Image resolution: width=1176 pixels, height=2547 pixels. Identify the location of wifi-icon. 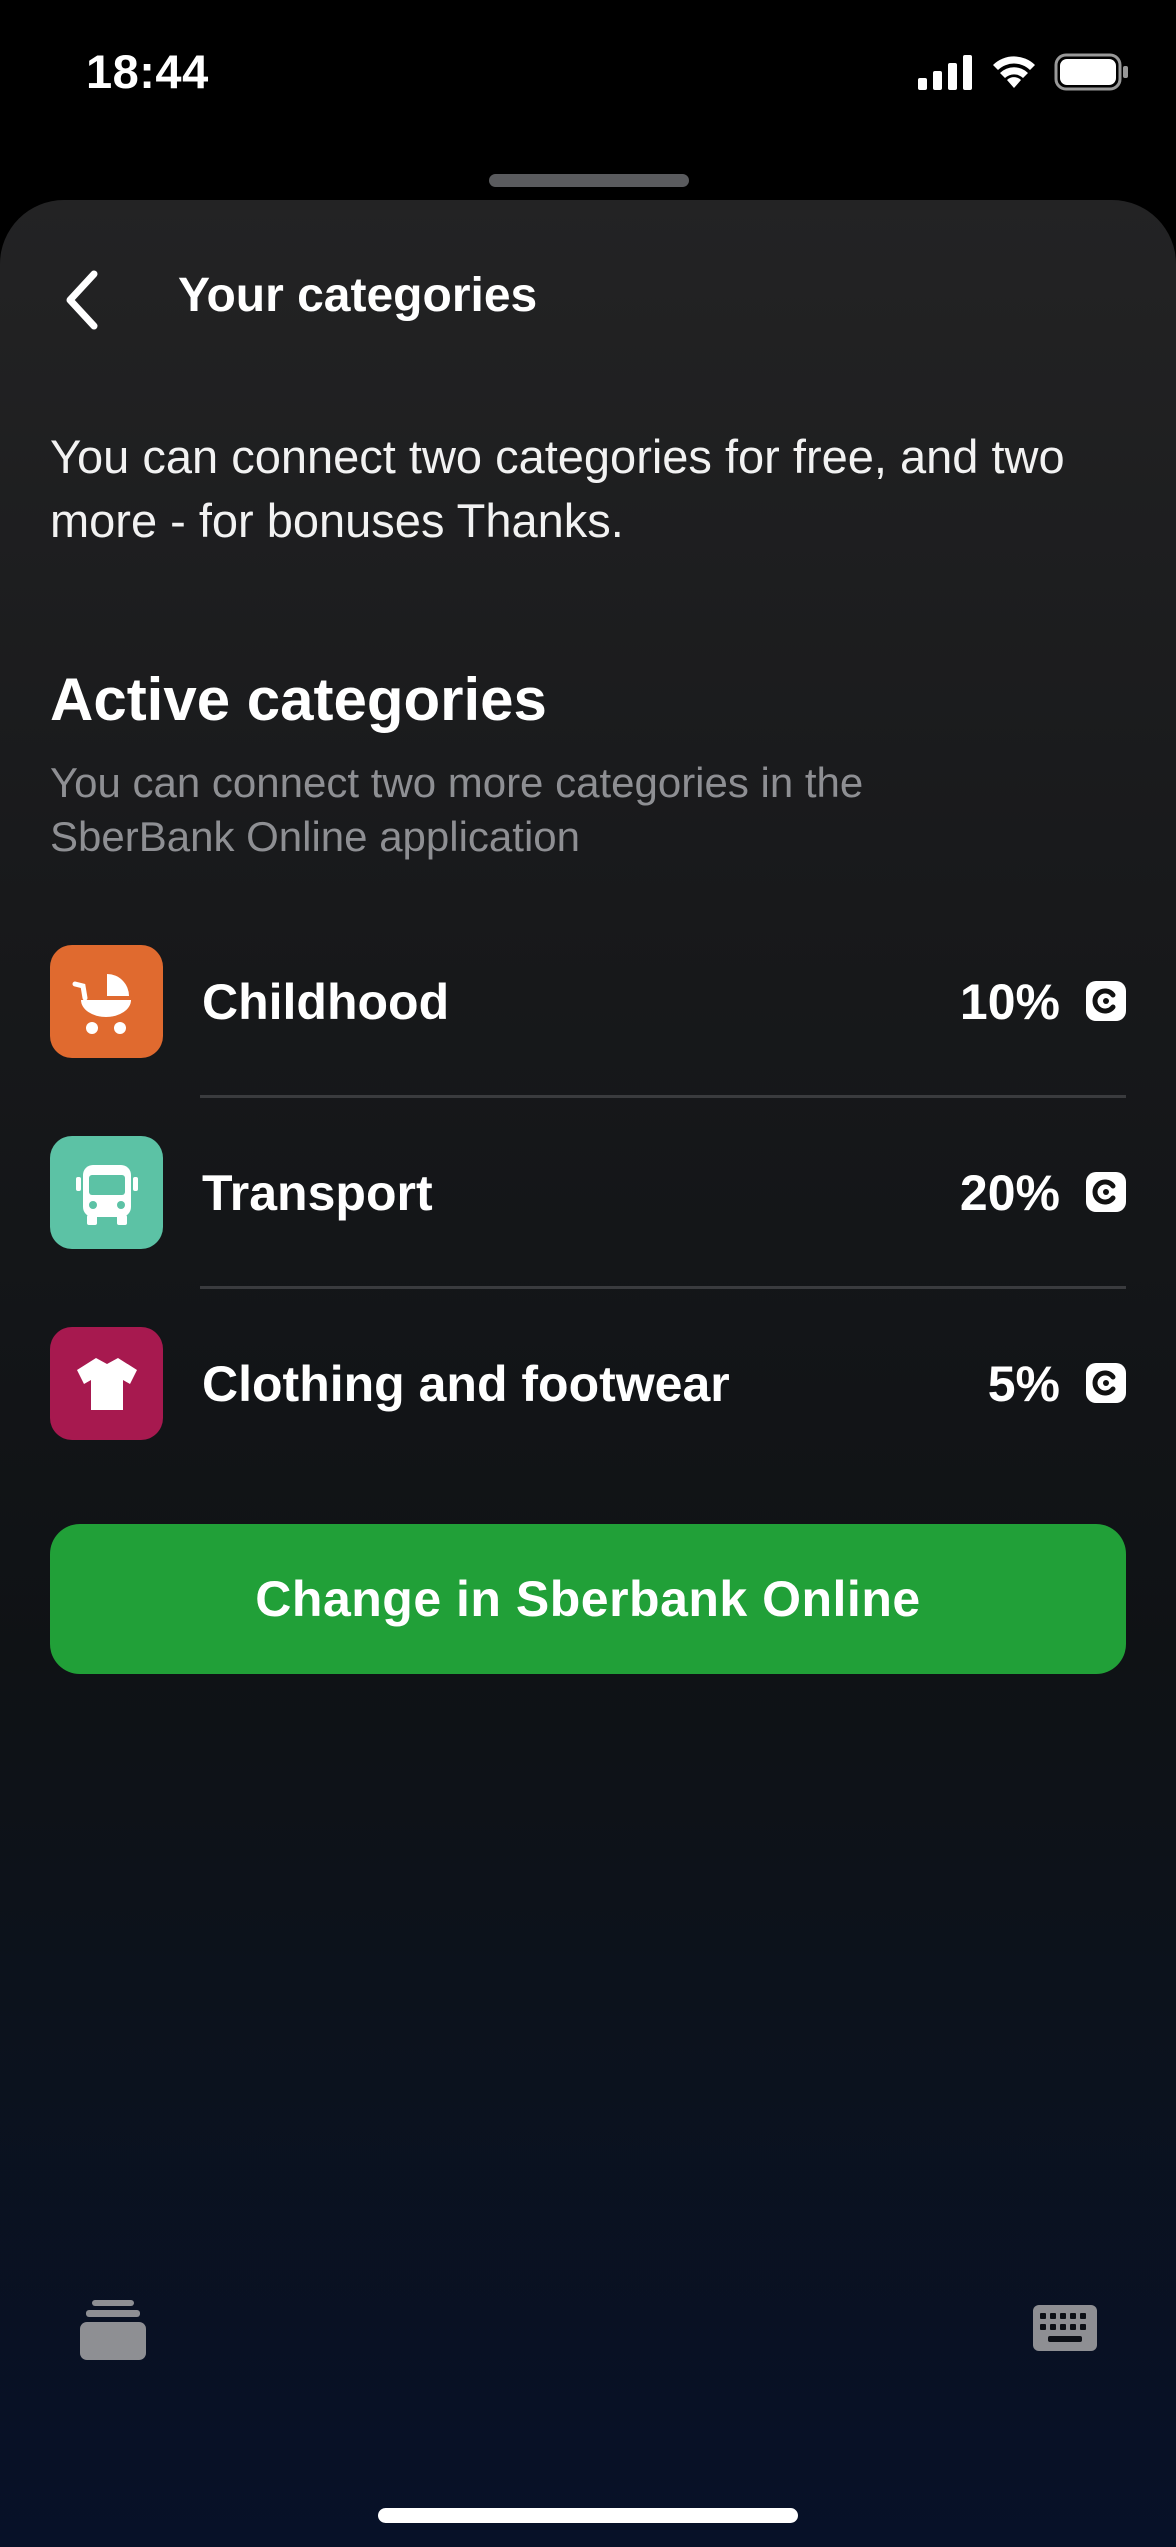
(1014, 72).